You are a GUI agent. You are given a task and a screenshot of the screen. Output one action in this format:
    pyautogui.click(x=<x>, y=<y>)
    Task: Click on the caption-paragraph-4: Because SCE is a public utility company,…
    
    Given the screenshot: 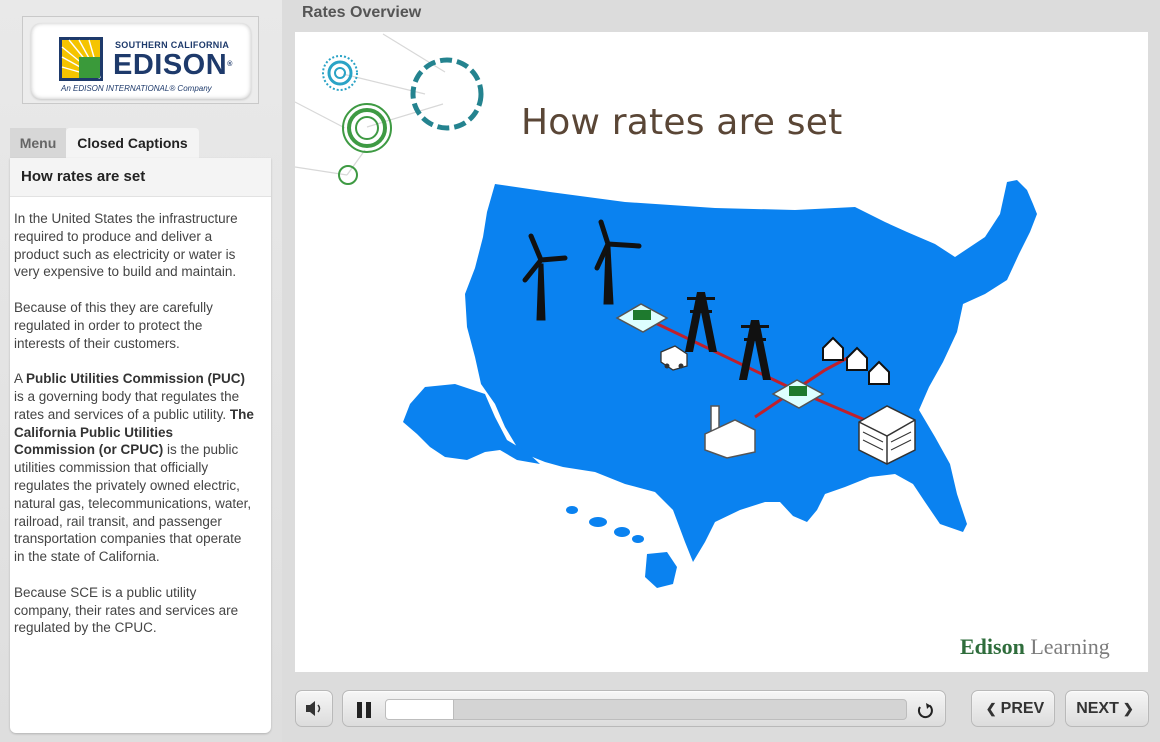 What is the action you would take?
    pyautogui.click(x=126, y=610)
    